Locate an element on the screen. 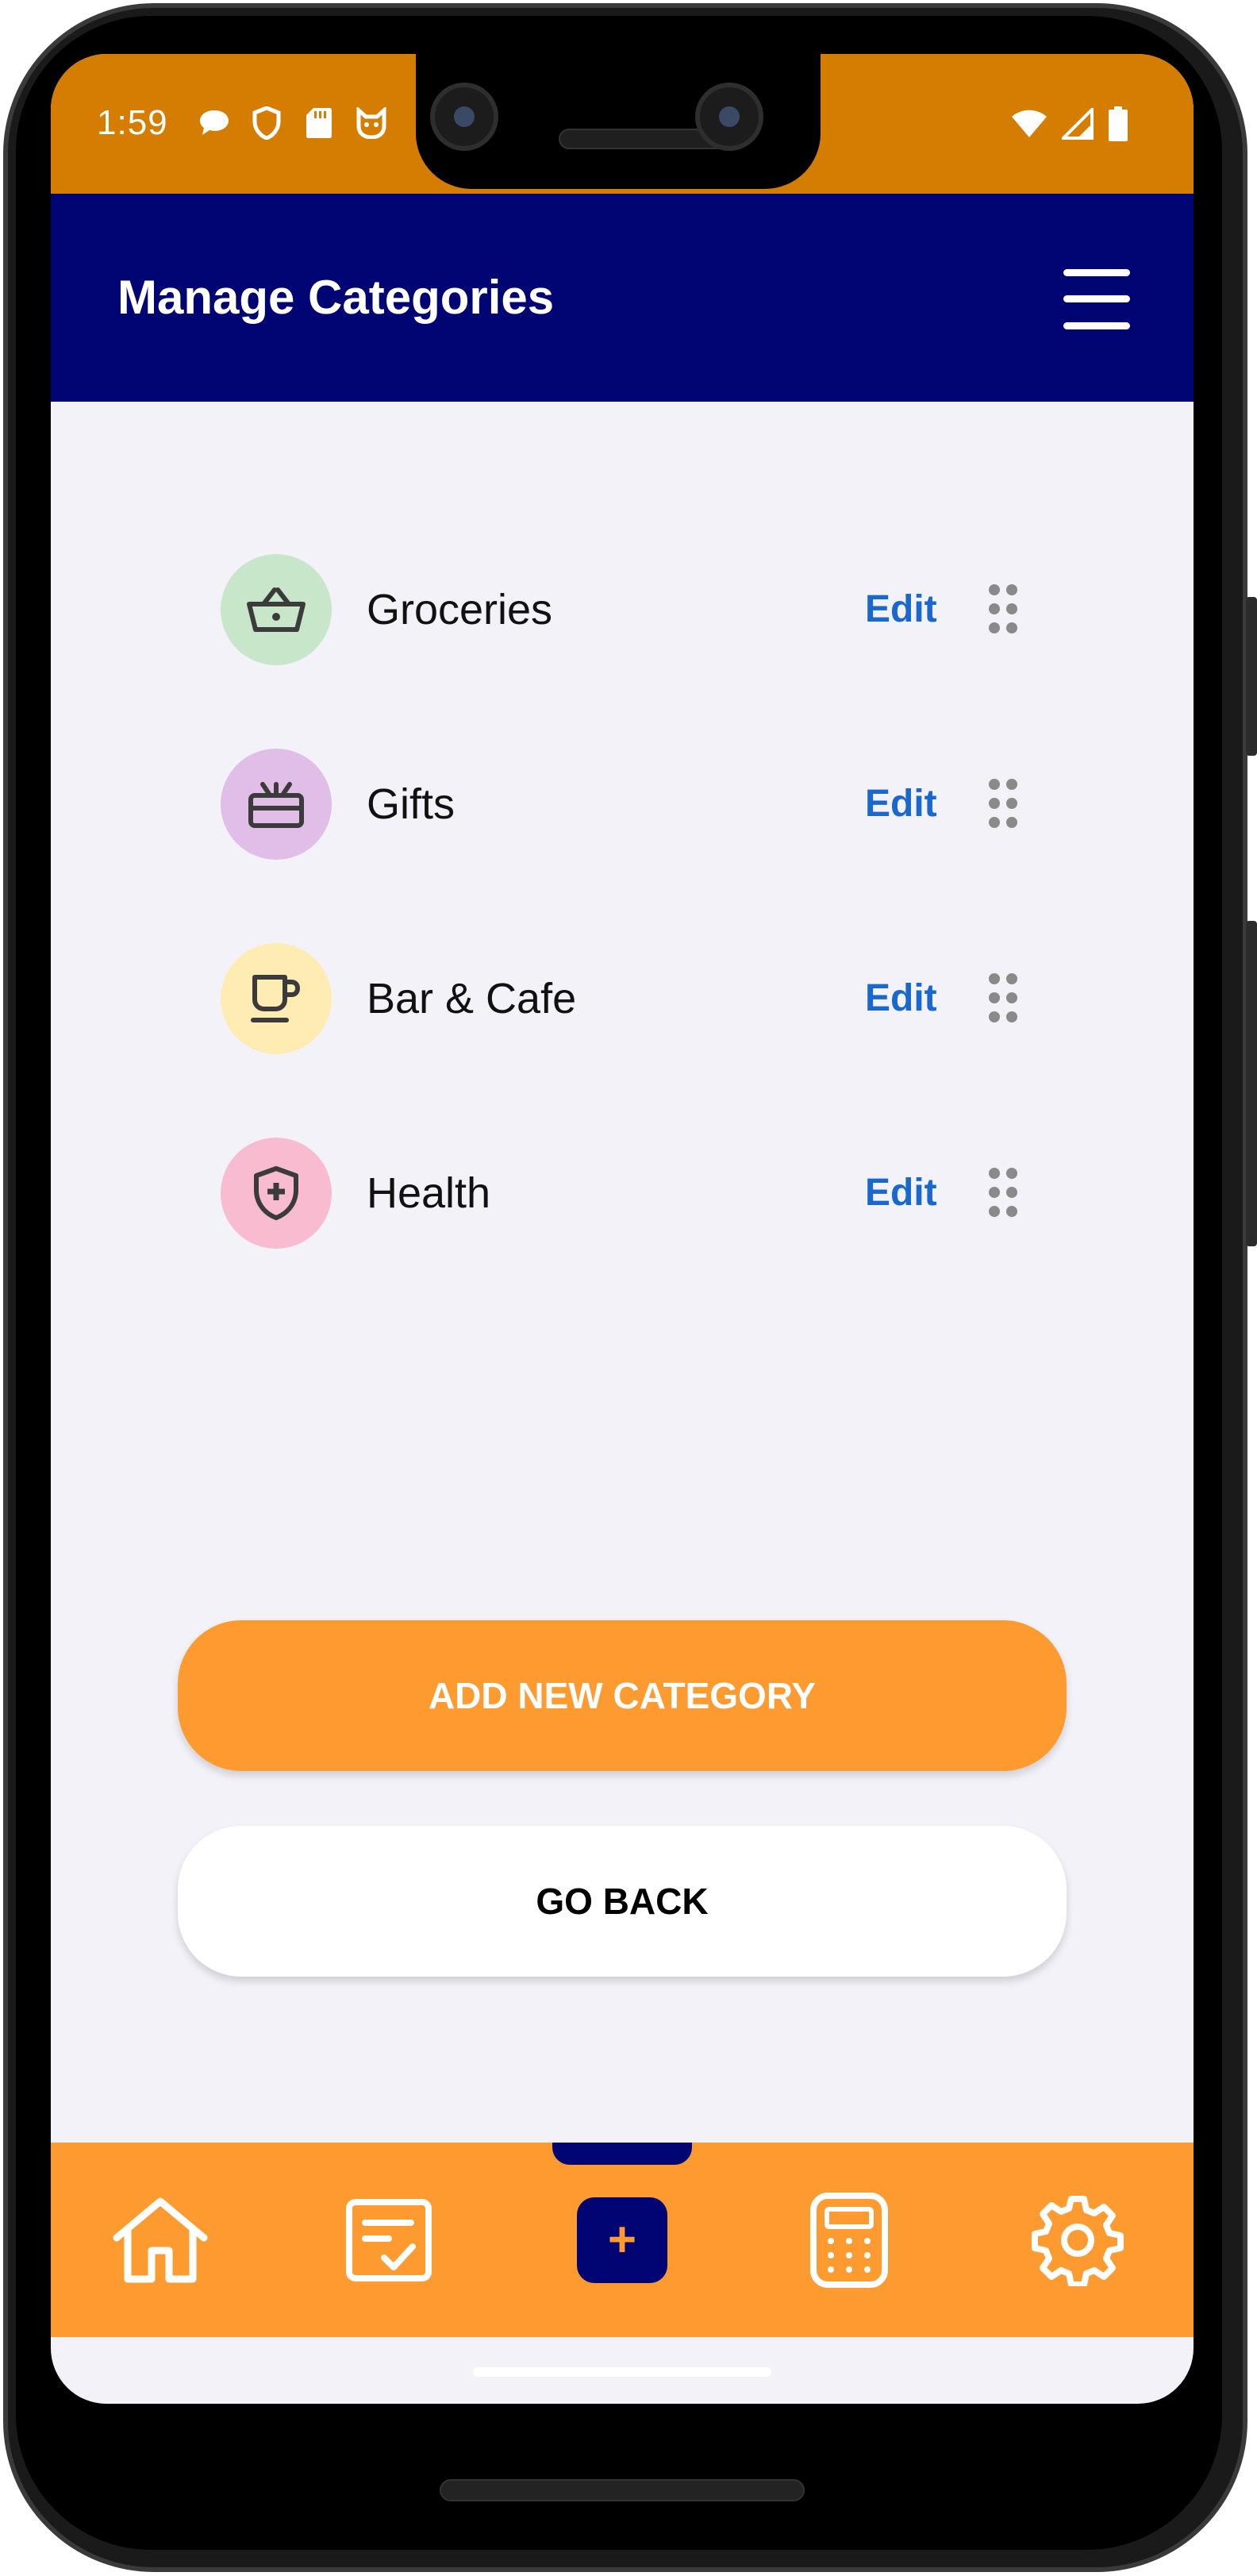 The image size is (1257, 2576). cat-face-icon is located at coordinates (371, 123).